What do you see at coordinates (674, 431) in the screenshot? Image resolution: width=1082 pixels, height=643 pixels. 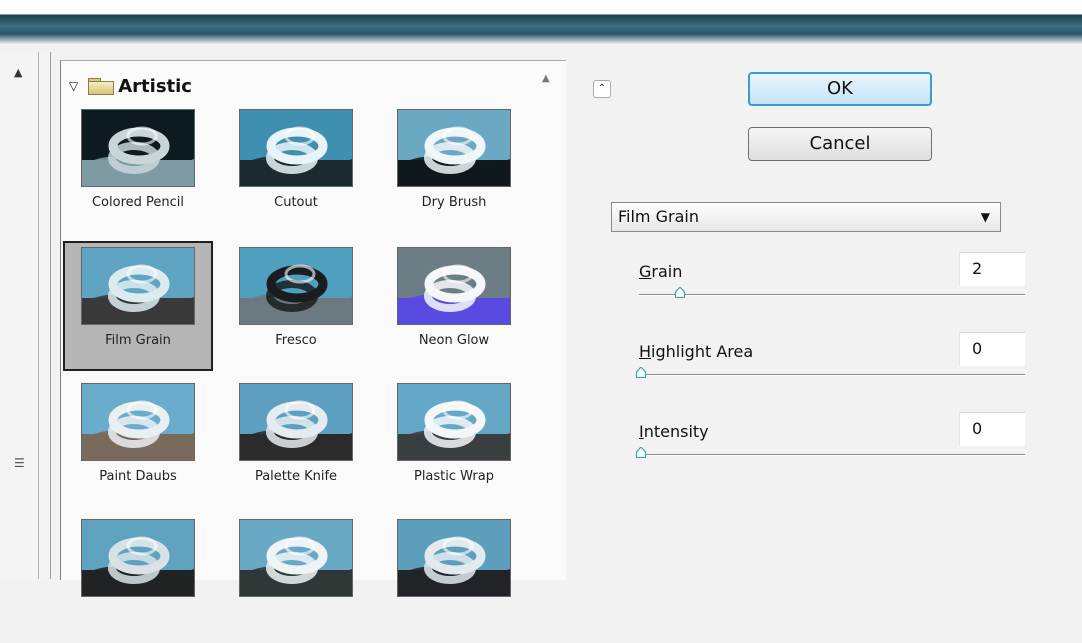 I see `param-label: Intensity` at bounding box center [674, 431].